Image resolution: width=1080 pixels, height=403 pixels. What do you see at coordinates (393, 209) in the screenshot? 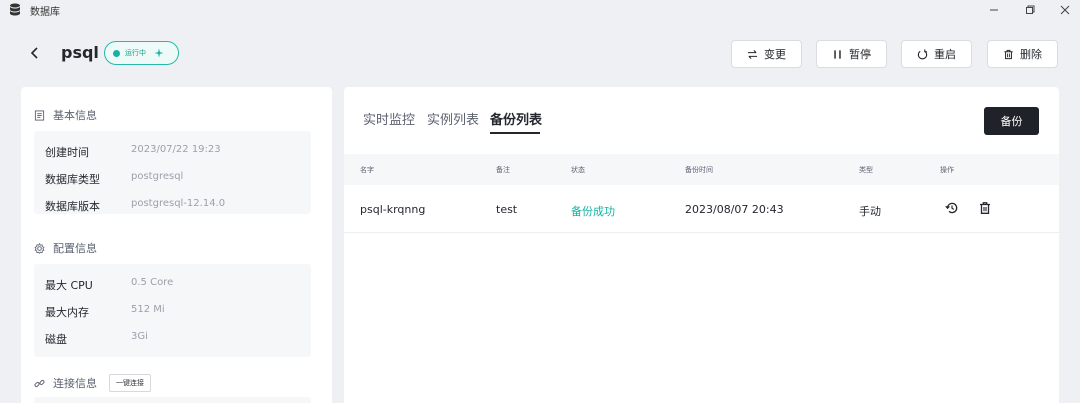
I see `cell-name: psql-krqnng` at bounding box center [393, 209].